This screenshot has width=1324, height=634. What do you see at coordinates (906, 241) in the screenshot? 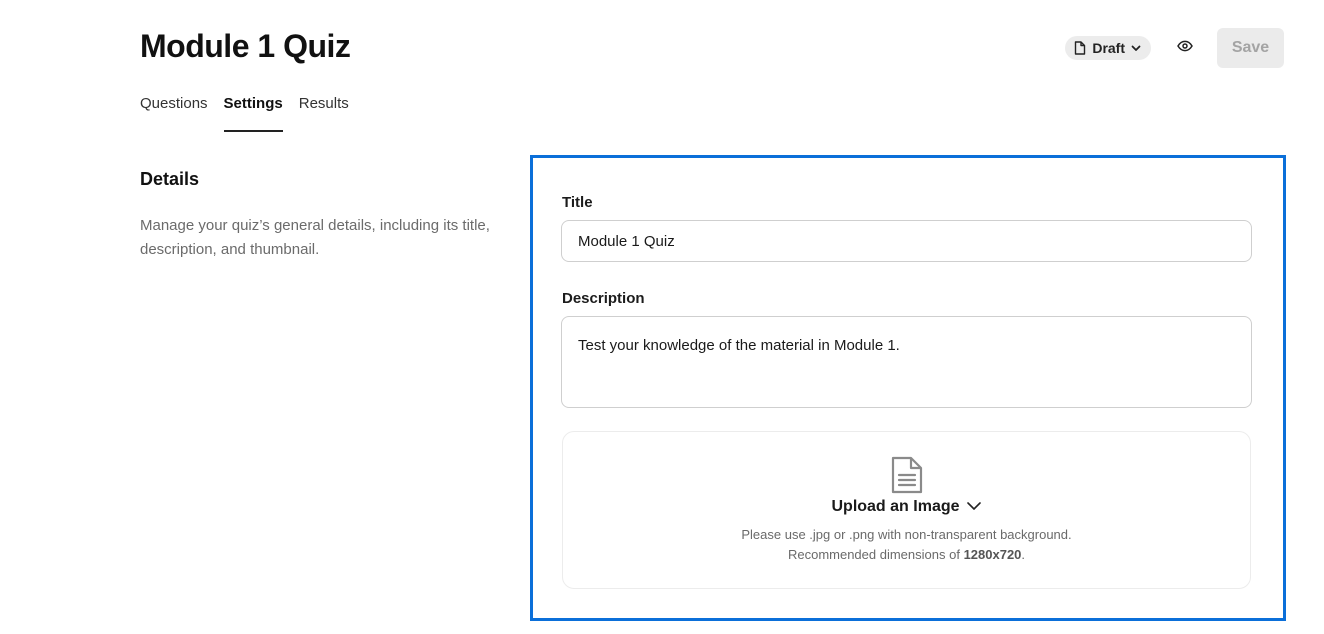
I see `title-input: Module 1 Quiz` at bounding box center [906, 241].